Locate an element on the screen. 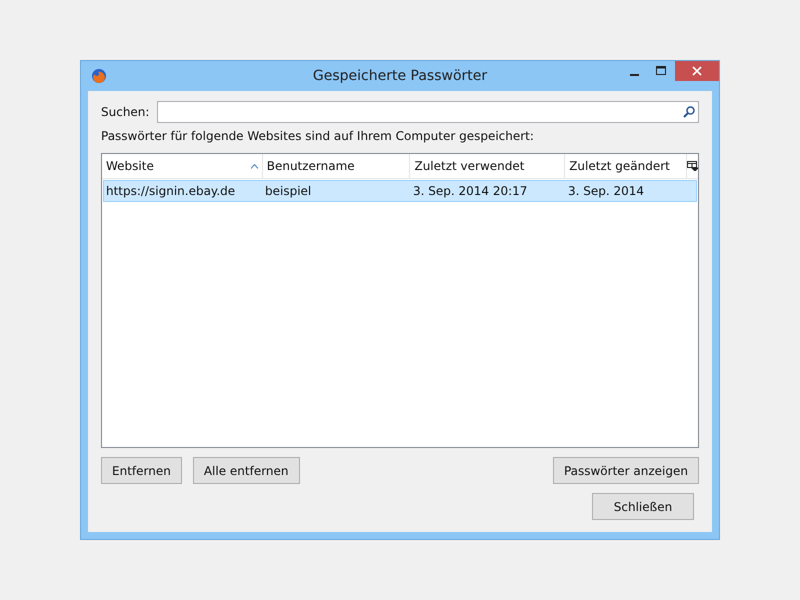 This screenshot has width=800, height=600. column-header: Zuletzt verwendet is located at coordinates (488, 166).